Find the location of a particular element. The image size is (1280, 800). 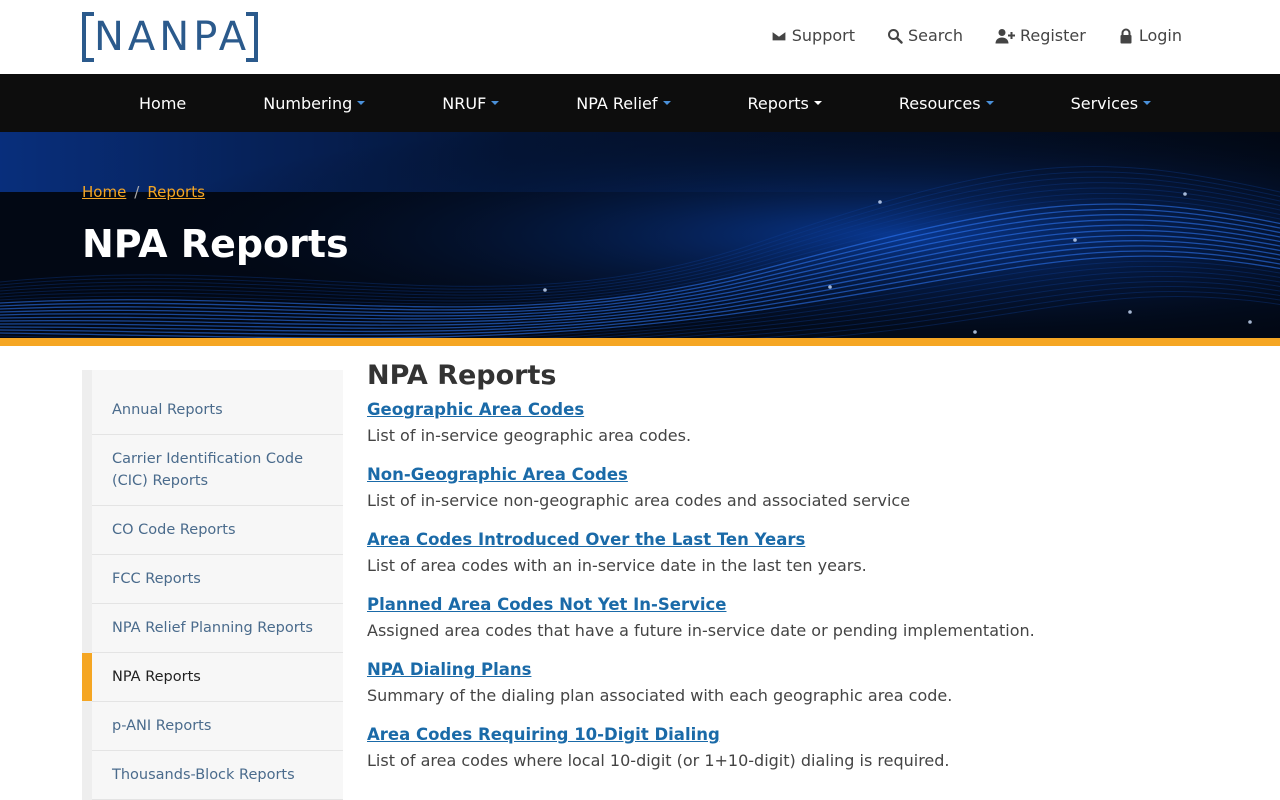

logo-text: NANPA is located at coordinates (172, 37).